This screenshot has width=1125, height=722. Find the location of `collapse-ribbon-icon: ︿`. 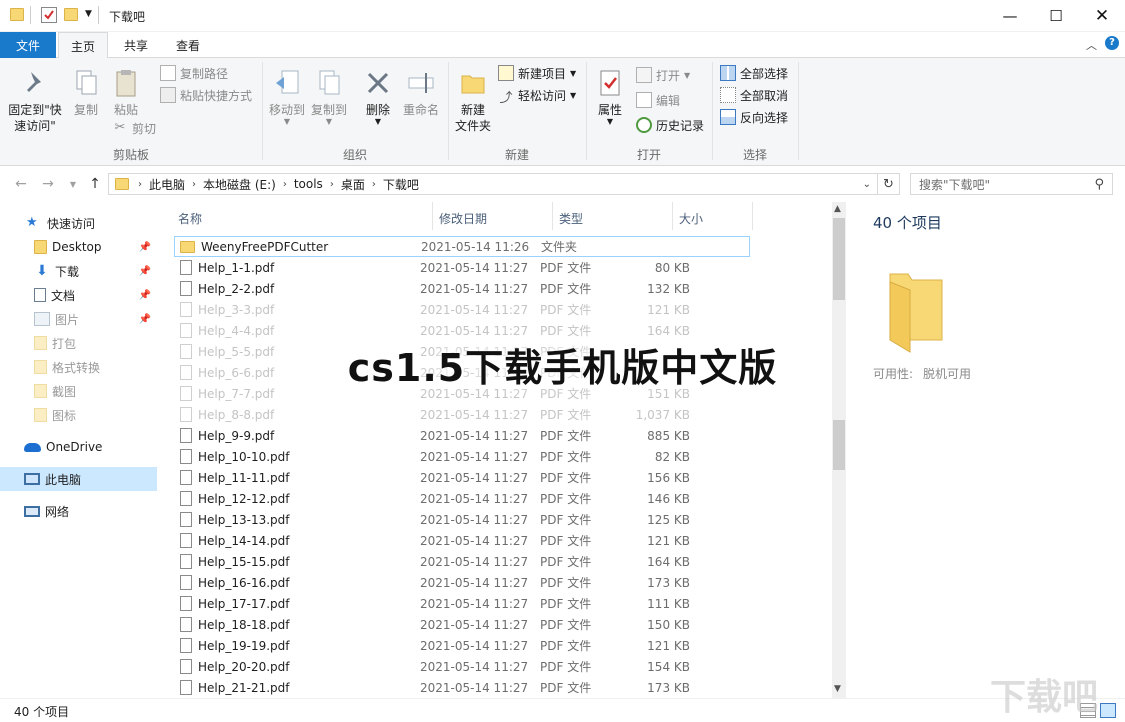

collapse-ribbon-icon: ︿ is located at coordinates (1091, 45).